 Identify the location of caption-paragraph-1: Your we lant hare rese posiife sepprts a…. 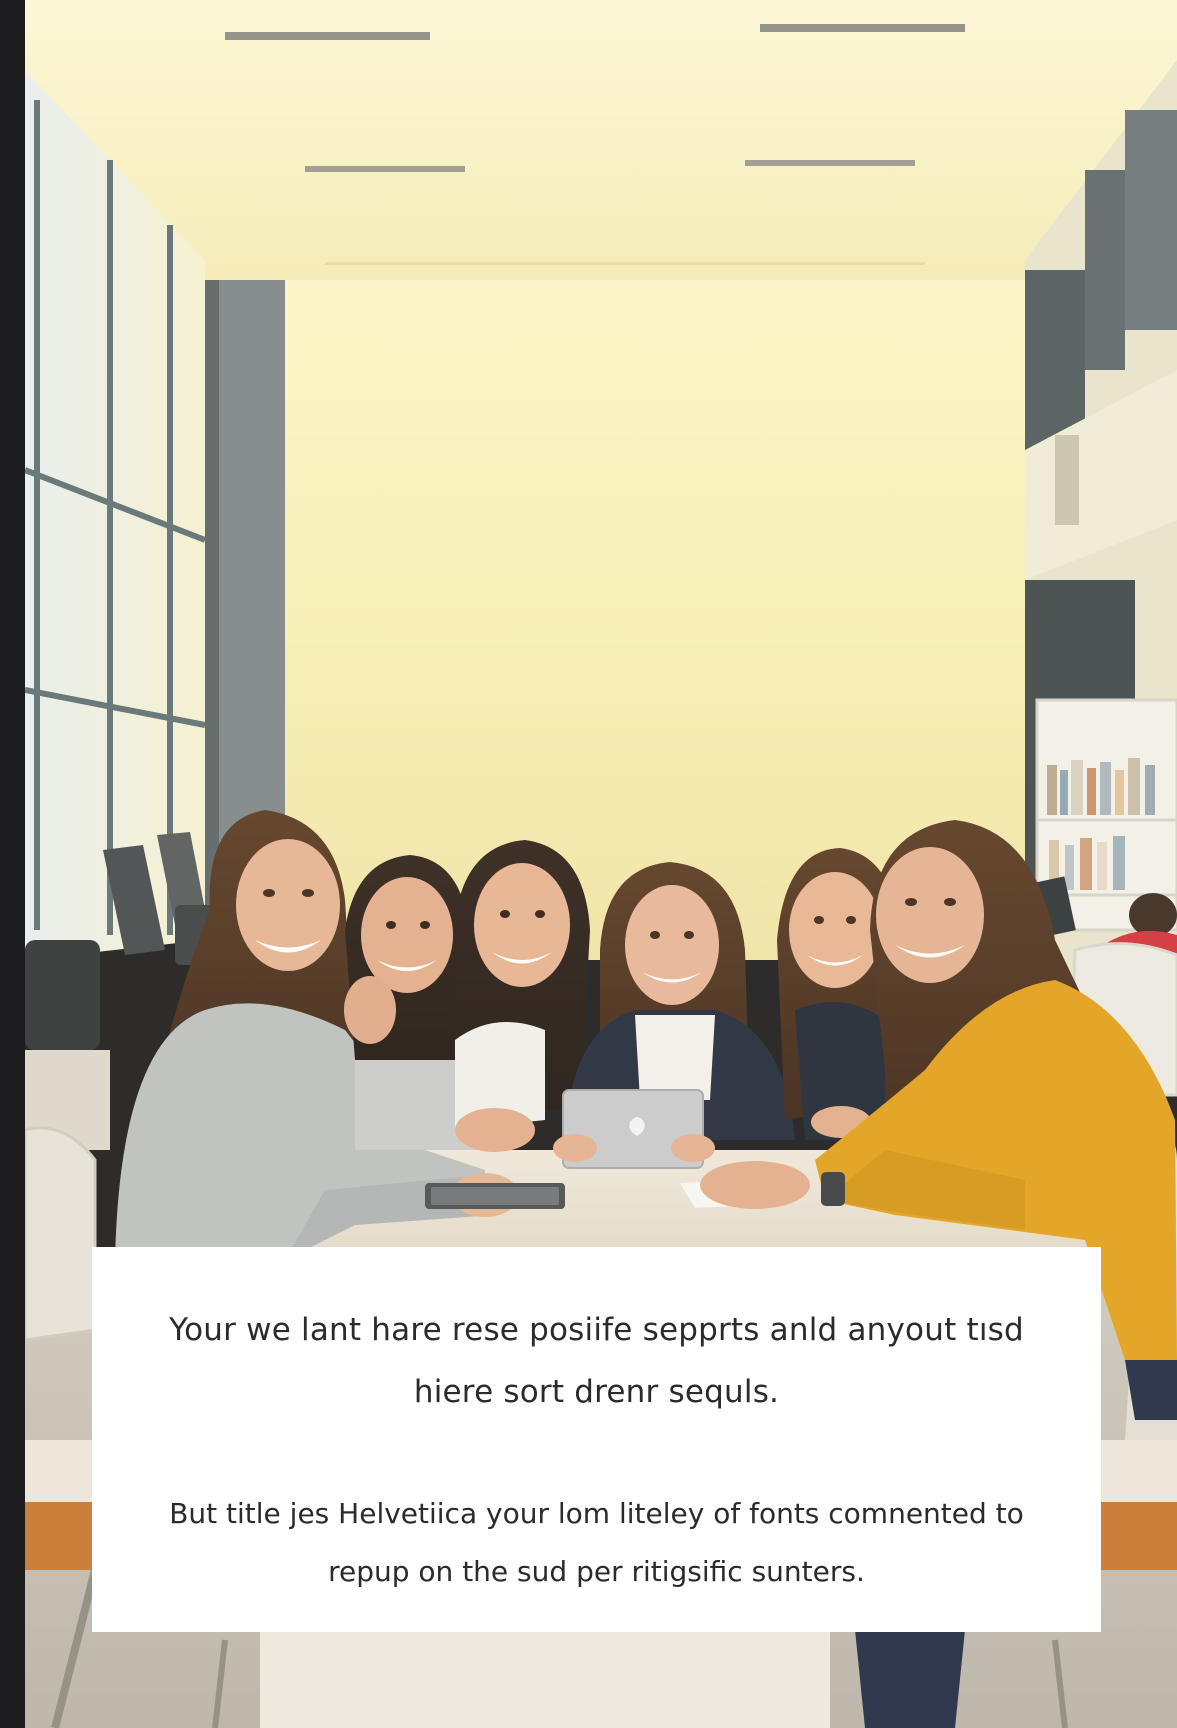
(596, 1361).